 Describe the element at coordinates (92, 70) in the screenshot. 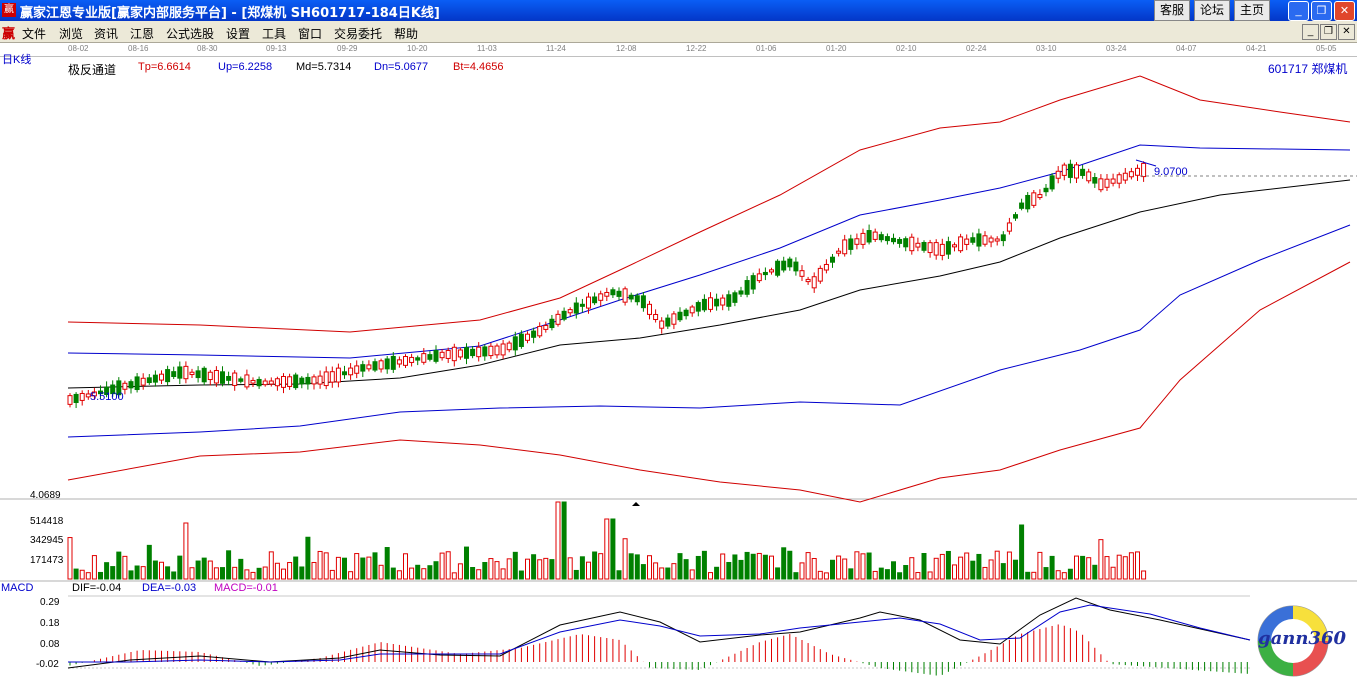

I see `indicator-name: 极反通道` at that location.